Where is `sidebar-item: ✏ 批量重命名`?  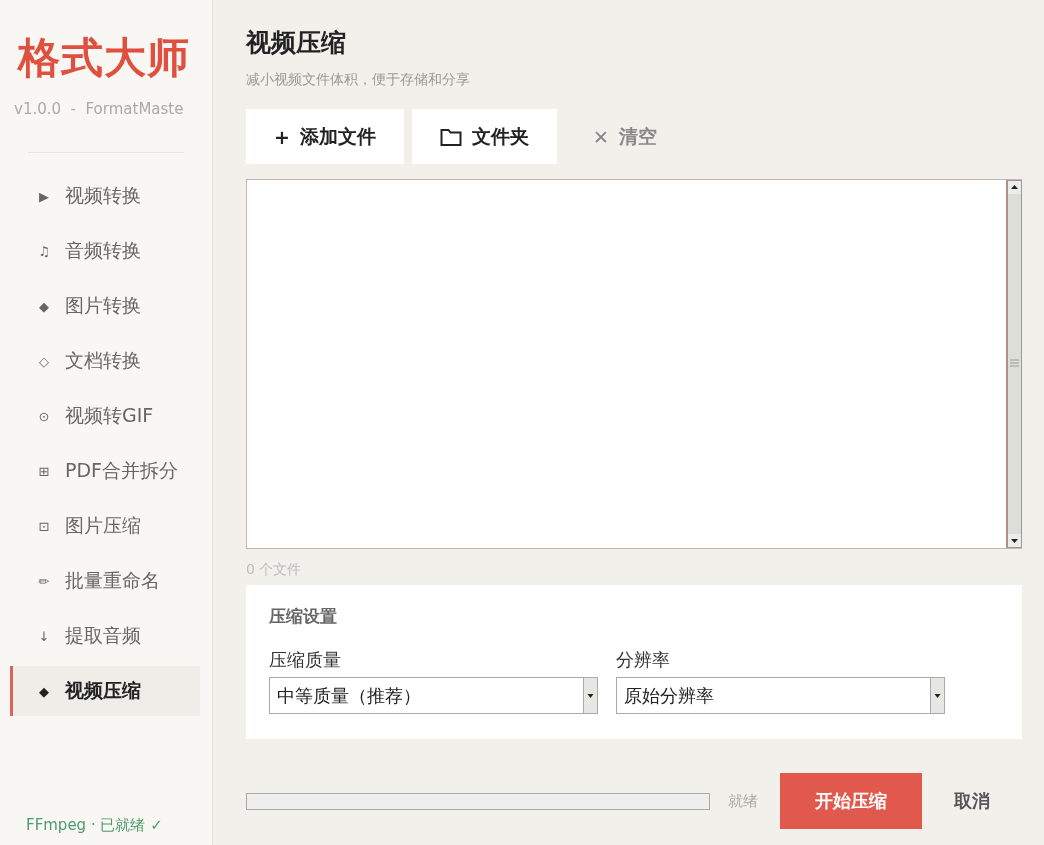
sidebar-item: ✏ 批量重命名 is located at coordinates (105, 581).